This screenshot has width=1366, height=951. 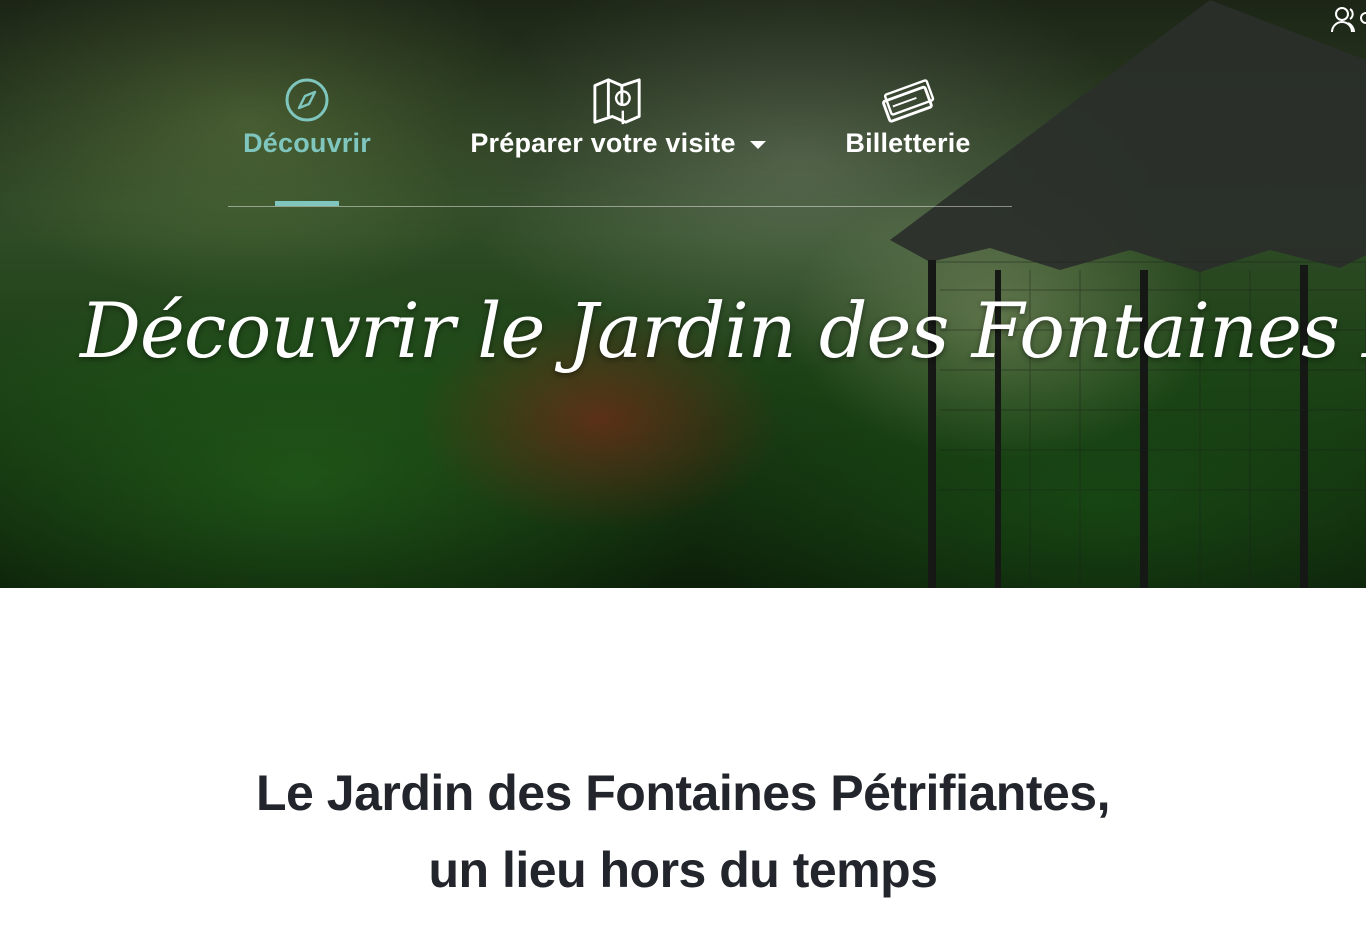 What do you see at coordinates (603, 143) in the screenshot?
I see `nav-label: Préparer votre visite` at bounding box center [603, 143].